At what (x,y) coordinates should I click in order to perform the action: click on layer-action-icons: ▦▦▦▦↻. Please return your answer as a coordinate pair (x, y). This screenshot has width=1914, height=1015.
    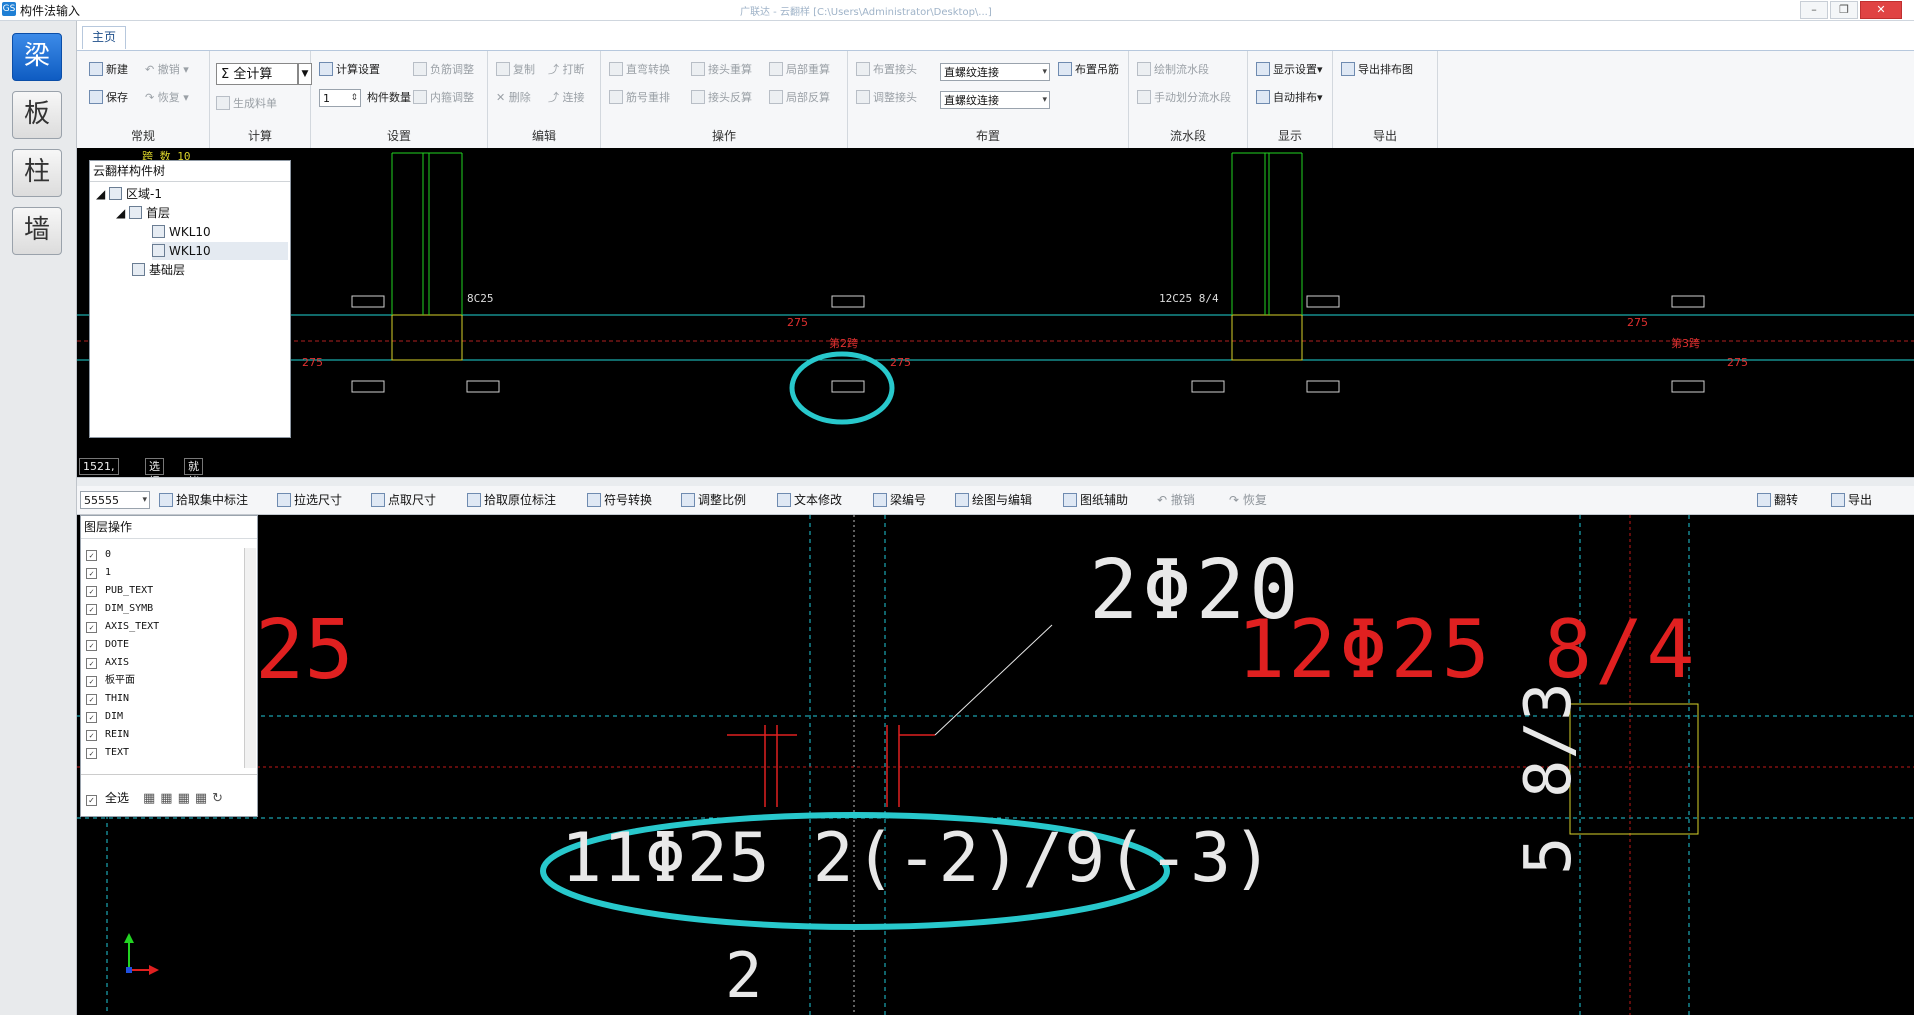
    Looking at the image, I should click on (185, 798).